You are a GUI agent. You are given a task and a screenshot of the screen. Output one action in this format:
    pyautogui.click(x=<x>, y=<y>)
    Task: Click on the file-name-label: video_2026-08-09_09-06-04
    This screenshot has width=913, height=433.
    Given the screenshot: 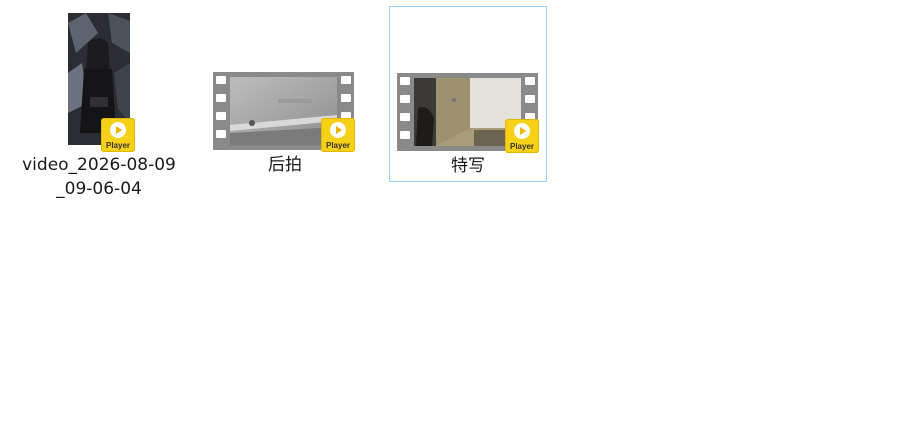 What is the action you would take?
    pyautogui.click(x=99, y=177)
    